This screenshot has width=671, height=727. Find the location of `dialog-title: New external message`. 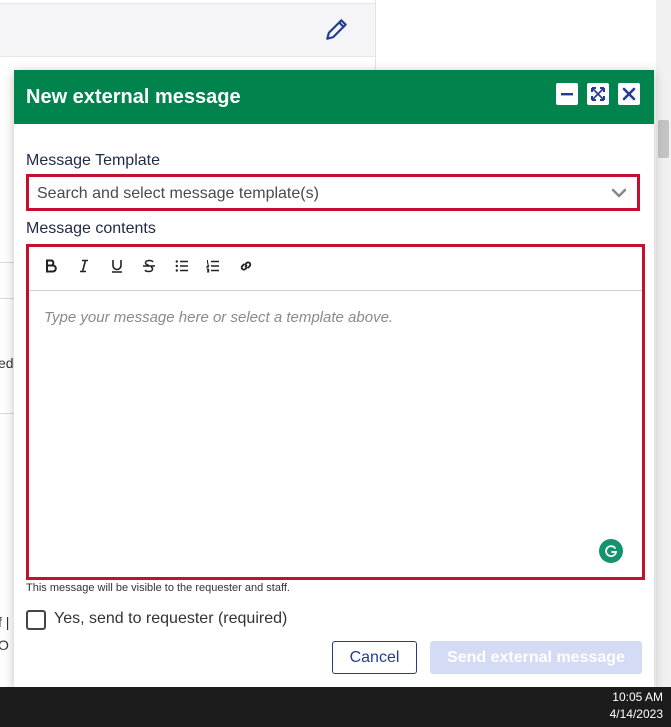

dialog-title: New external message is located at coordinates (133, 97).